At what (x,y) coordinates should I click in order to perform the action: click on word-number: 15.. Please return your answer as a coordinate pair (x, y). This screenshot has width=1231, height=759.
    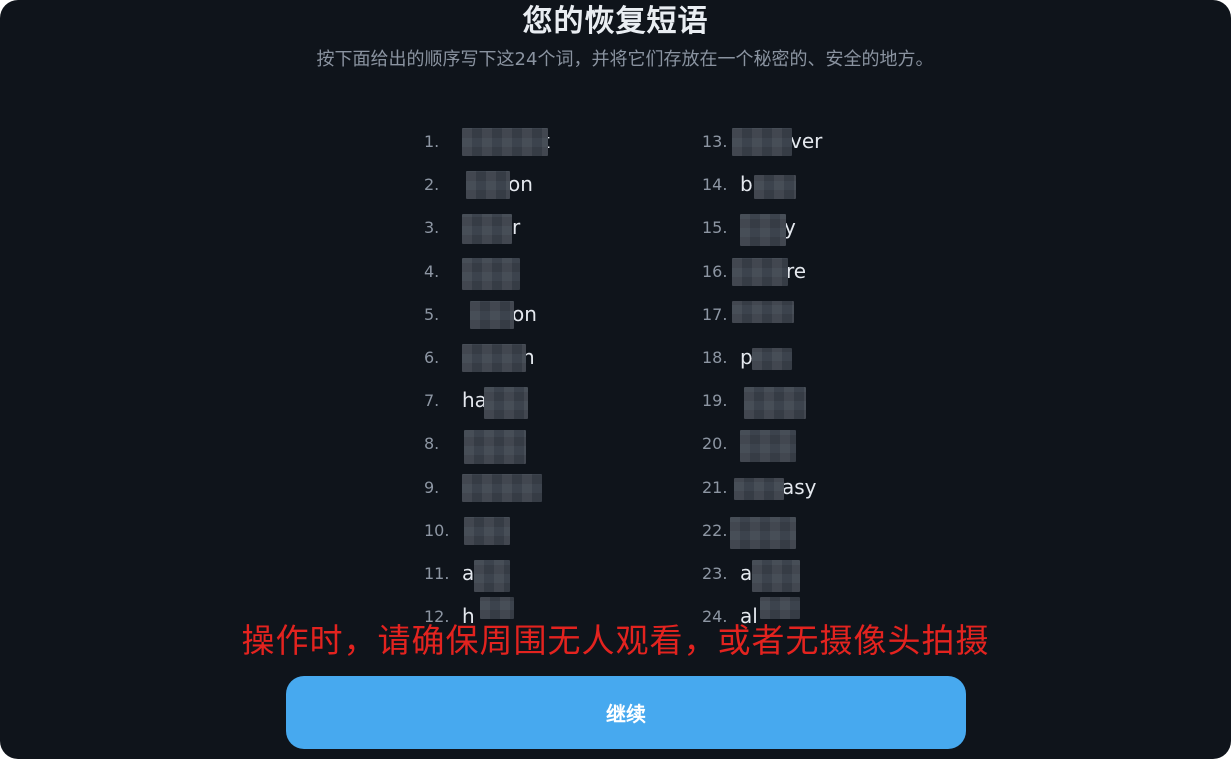
    Looking at the image, I should click on (715, 228).